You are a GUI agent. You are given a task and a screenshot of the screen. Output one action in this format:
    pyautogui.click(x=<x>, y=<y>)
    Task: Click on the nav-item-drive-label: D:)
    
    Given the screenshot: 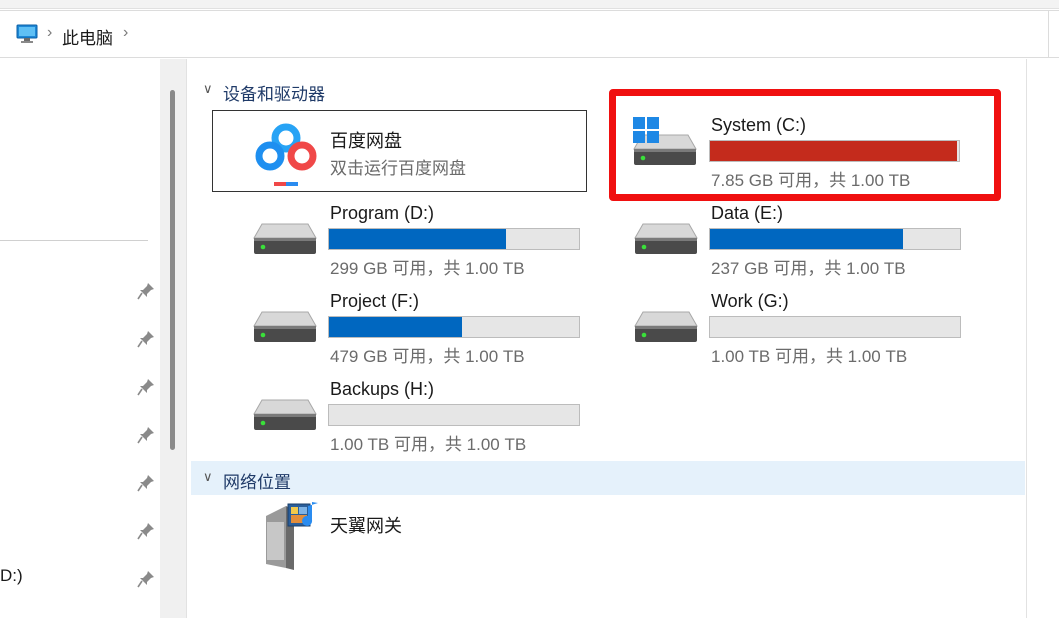 What is the action you would take?
    pyautogui.click(x=11, y=576)
    